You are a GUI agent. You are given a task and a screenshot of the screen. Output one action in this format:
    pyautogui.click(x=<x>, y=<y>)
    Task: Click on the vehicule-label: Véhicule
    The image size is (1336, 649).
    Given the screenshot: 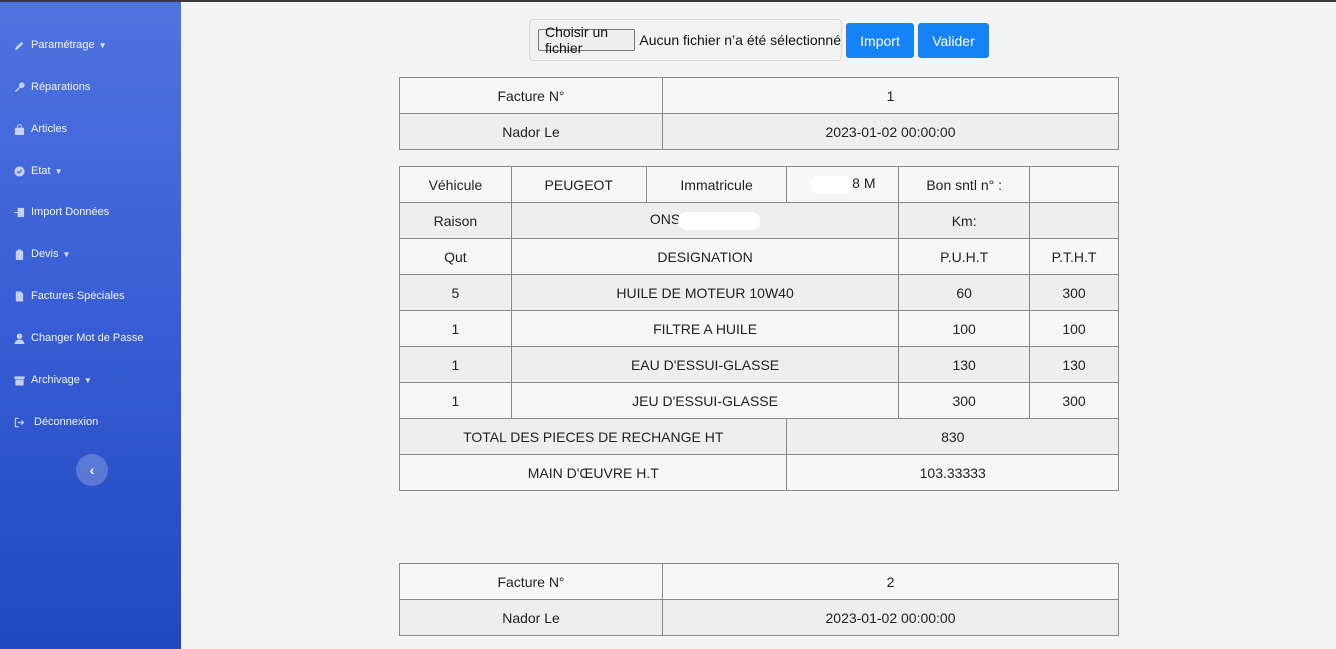 What is the action you would take?
    pyautogui.click(x=455, y=184)
    